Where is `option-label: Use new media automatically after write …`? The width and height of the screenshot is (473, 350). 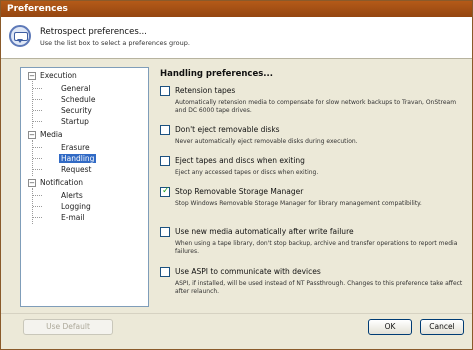 option-label: Use new media automatically after write … is located at coordinates (264, 231).